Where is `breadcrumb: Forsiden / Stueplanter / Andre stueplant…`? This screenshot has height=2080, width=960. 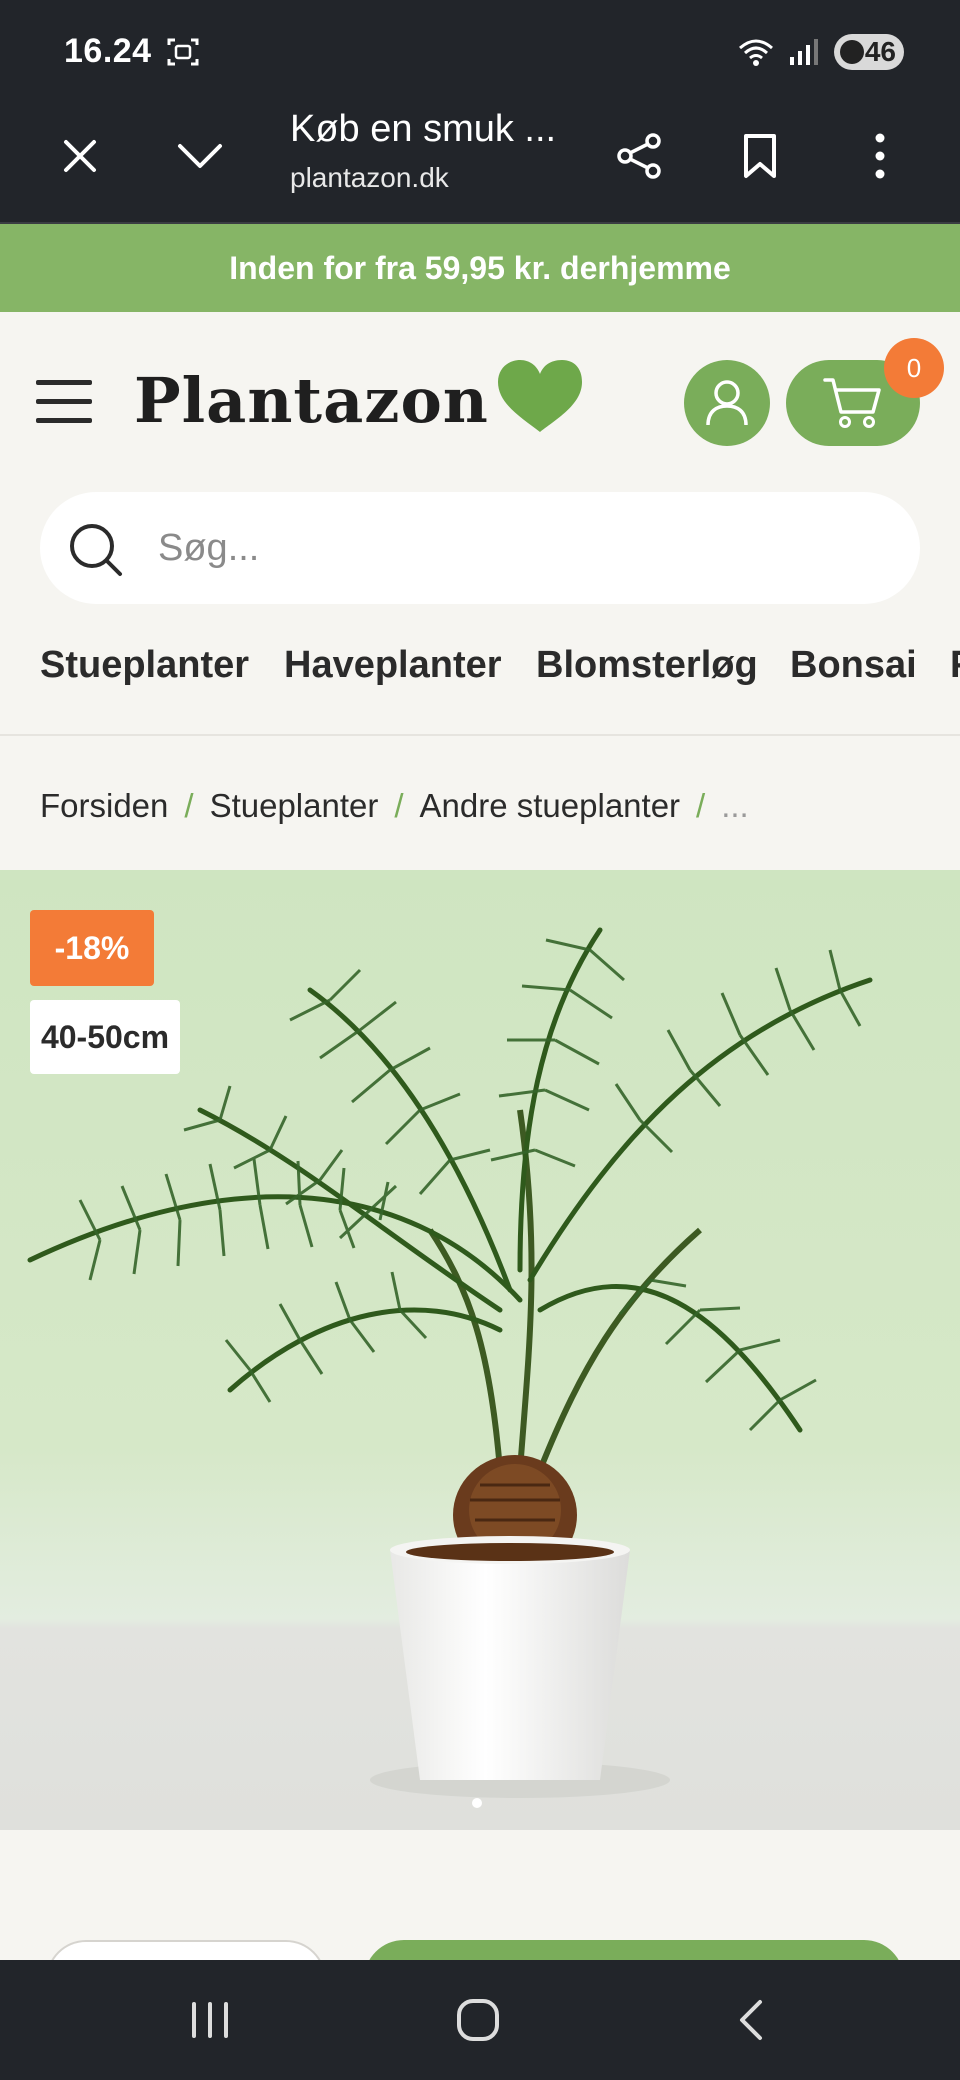
breadcrumb: Forsiden / Stueplanter / Andre stueplant… is located at coordinates (394, 806).